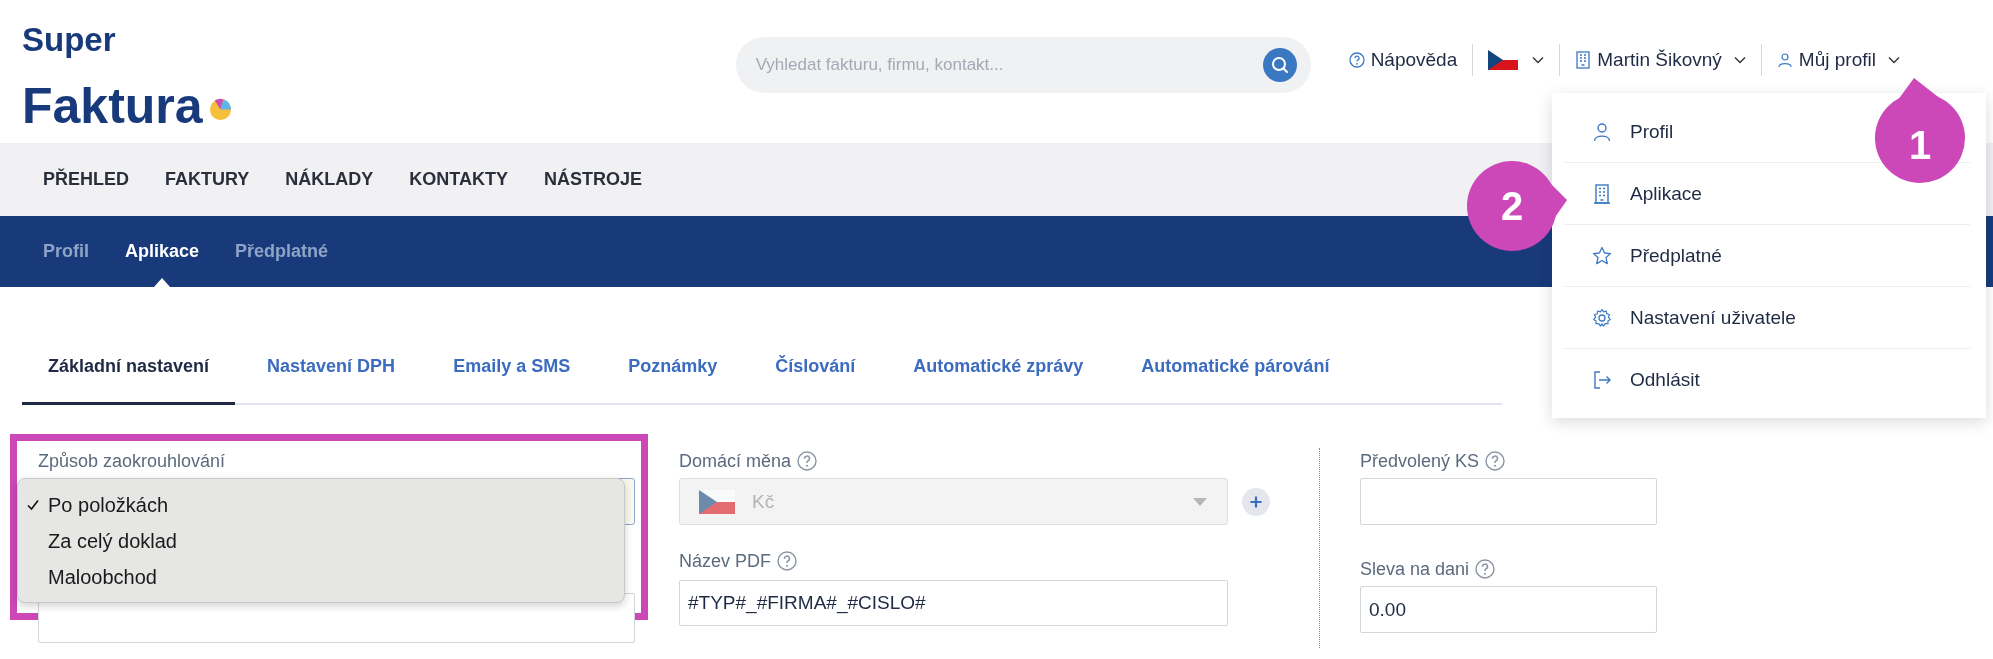  Describe the element at coordinates (207, 179) in the screenshot. I see `nav-link: FAKTURY` at that location.